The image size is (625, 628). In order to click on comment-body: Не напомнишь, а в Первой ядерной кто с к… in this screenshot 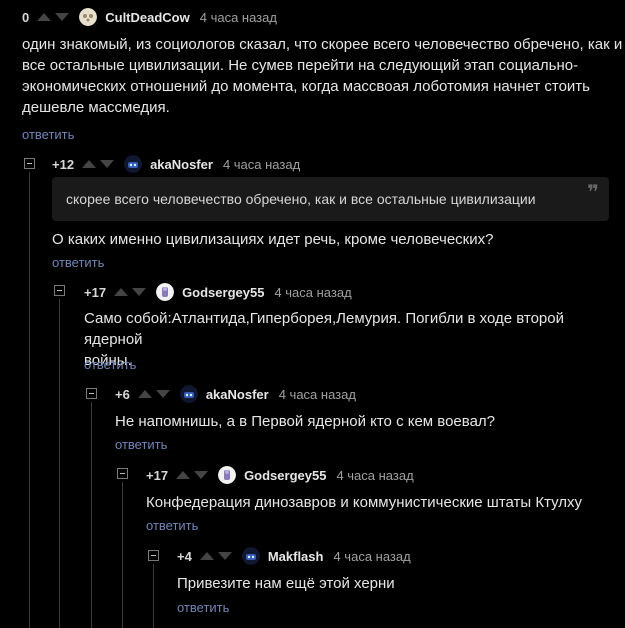, I will do `click(305, 421)`.